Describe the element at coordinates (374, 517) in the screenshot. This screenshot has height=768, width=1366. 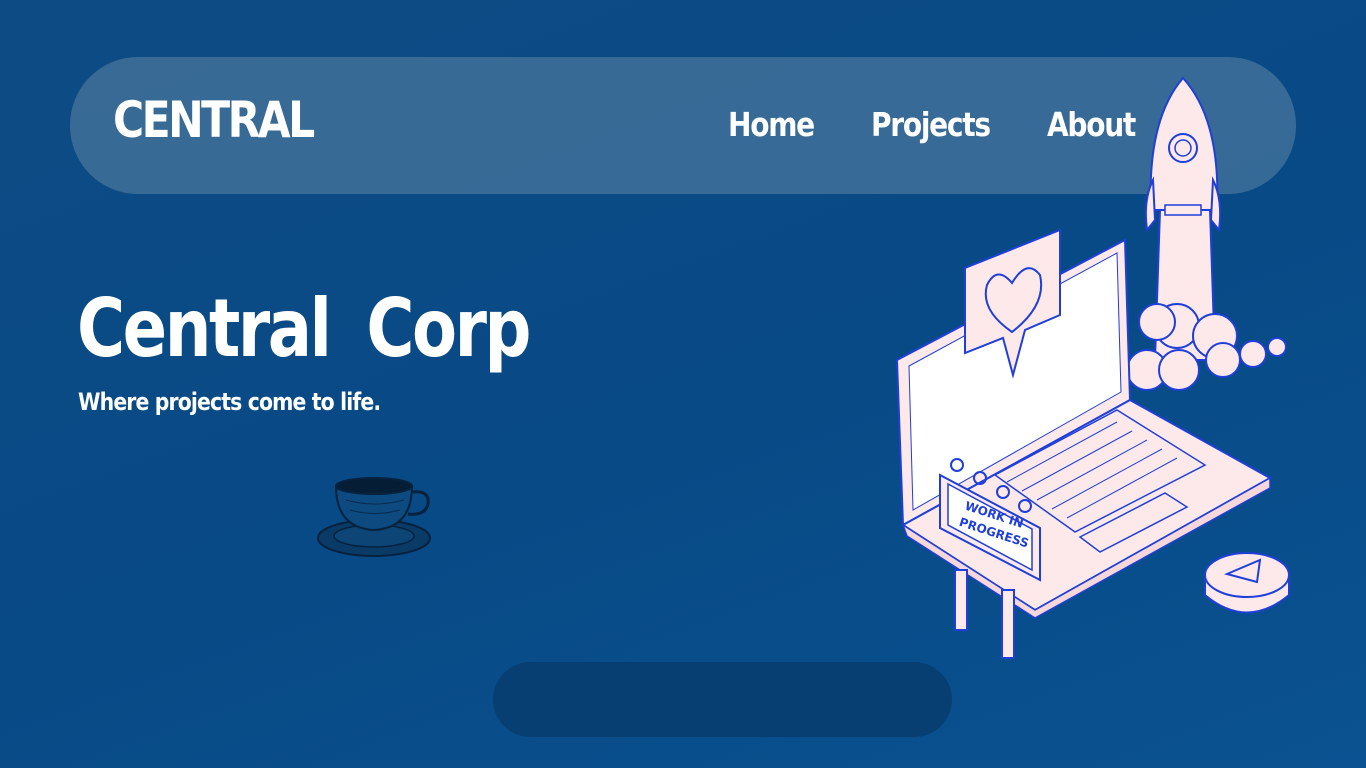
I see `coffee-cup-icon` at that location.